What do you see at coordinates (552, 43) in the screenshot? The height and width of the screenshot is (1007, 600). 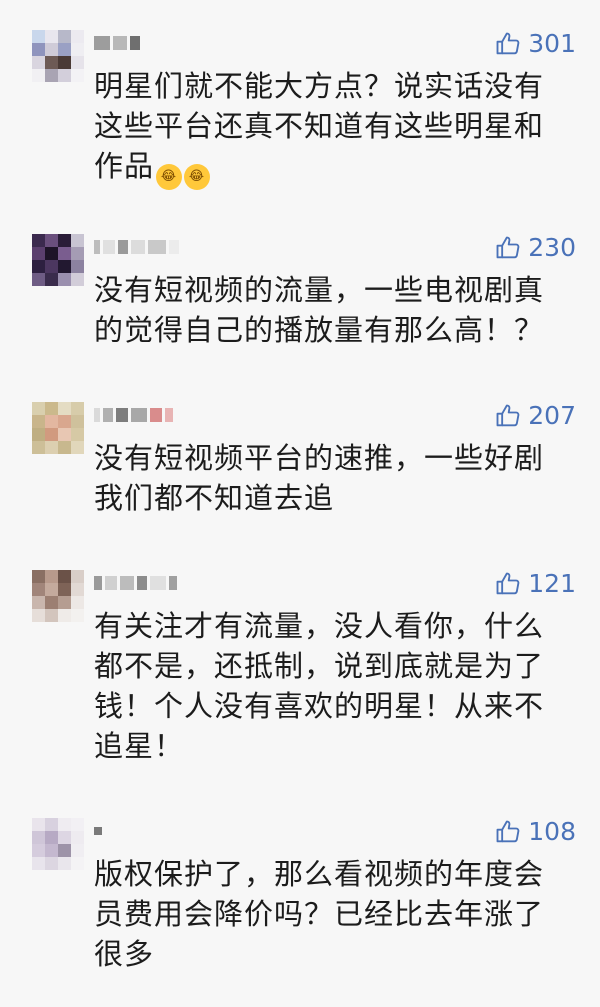 I see `like-count: 301` at bounding box center [552, 43].